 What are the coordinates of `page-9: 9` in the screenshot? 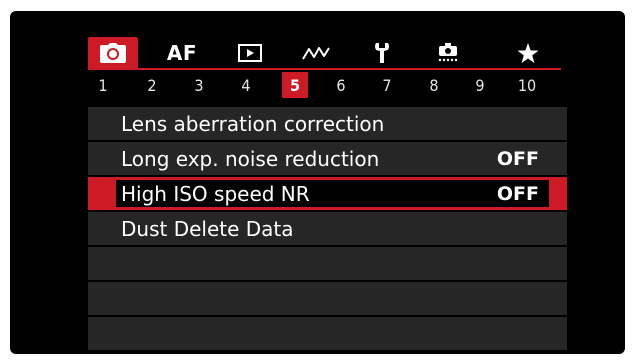 It's located at (480, 85).